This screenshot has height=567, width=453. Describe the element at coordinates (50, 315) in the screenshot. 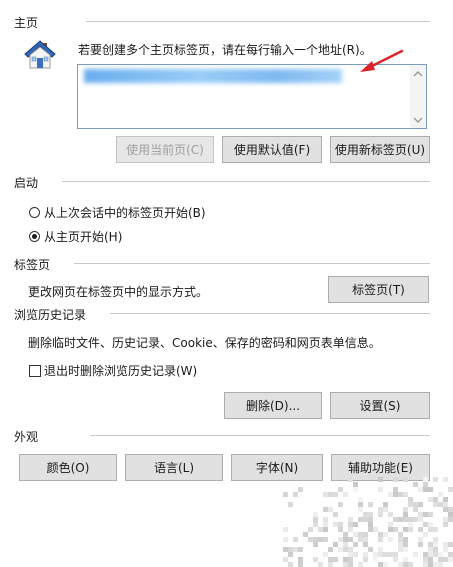

I see `history-section-label: 浏览历史记录` at that location.